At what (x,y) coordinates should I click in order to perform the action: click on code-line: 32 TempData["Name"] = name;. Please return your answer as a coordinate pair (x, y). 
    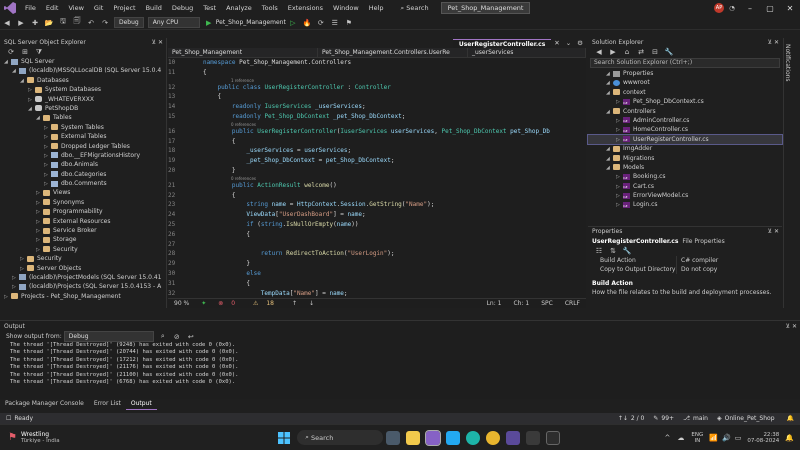
    Looking at the image, I should click on (377, 293).